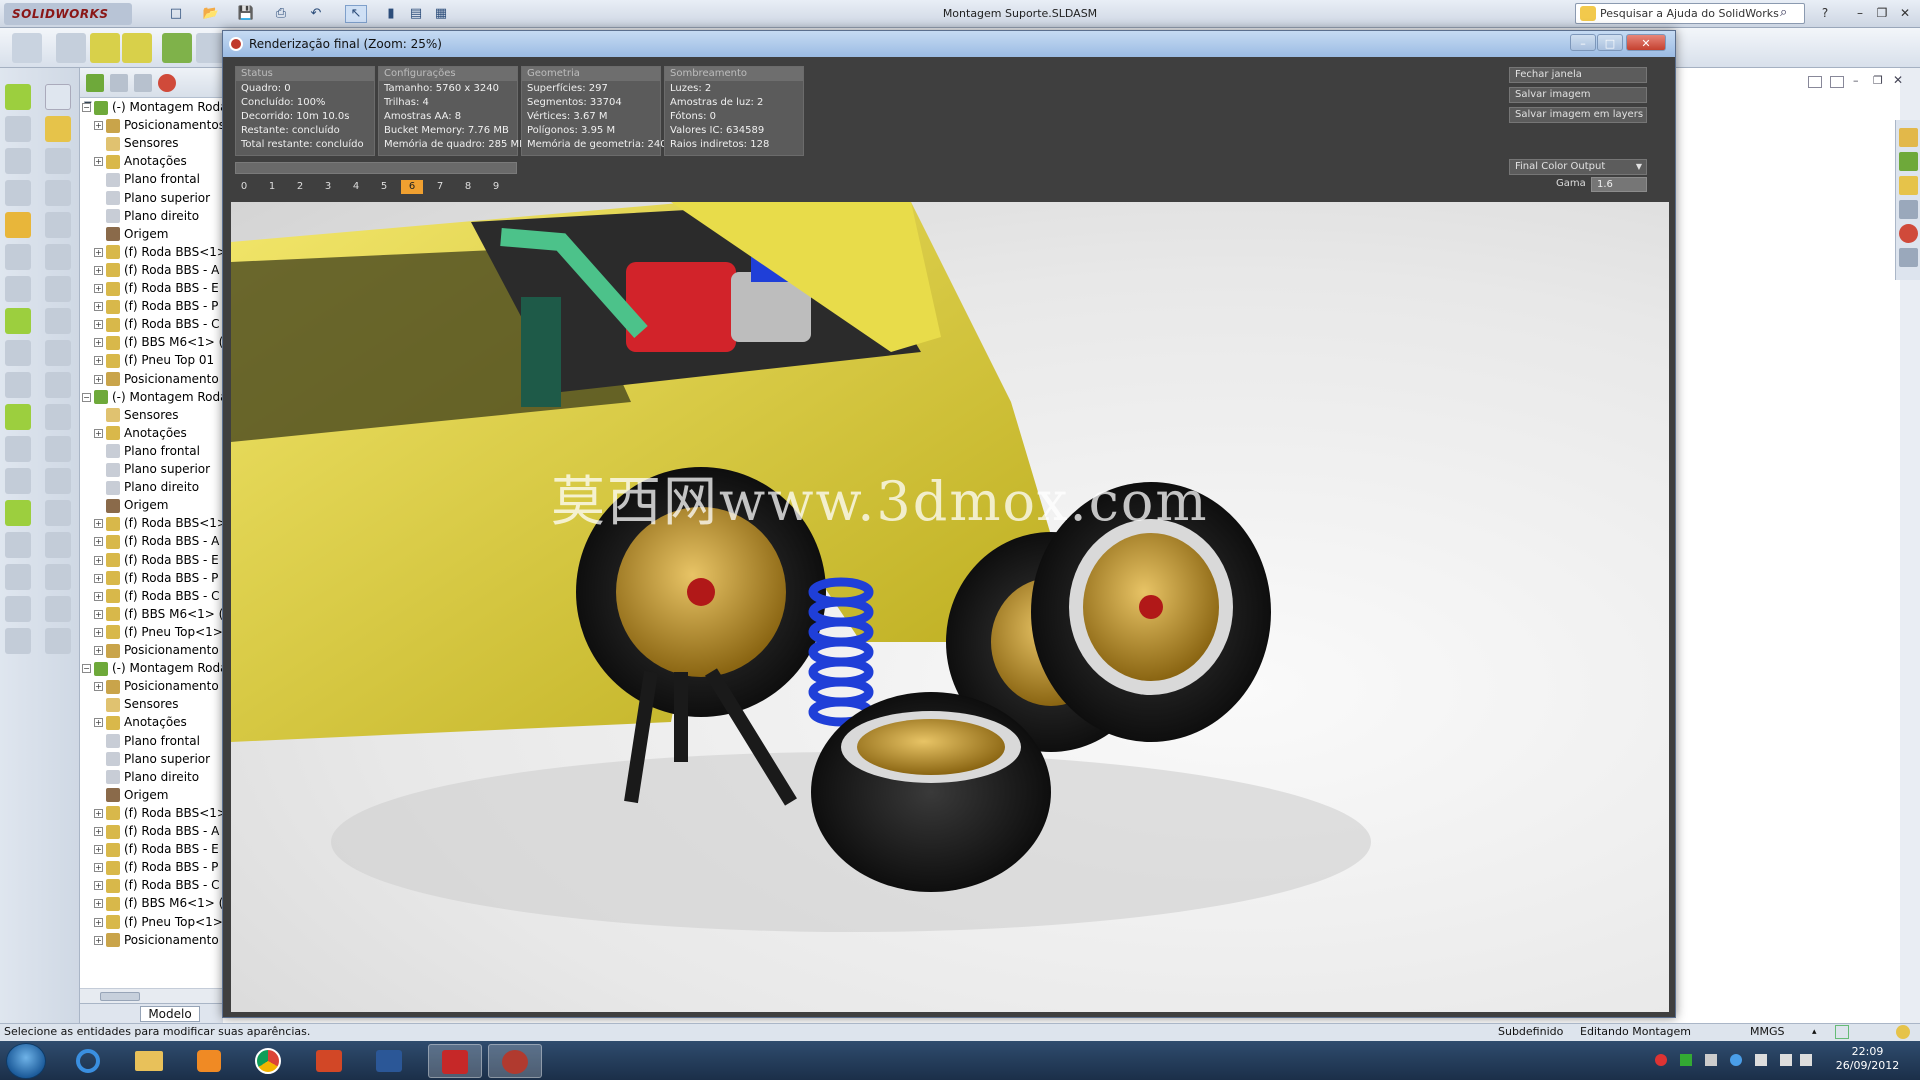  I want to click on restore-icon: ❐, so click(1882, 13).